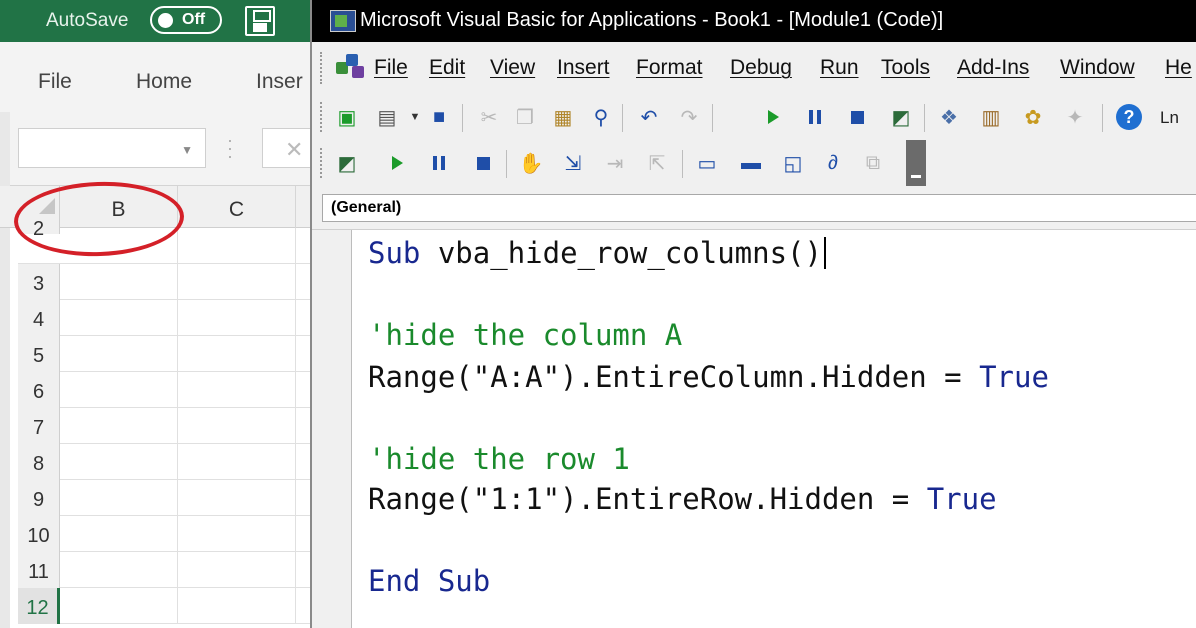  What do you see at coordinates (1033, 117) in the screenshot?
I see `object-browser-icon: ✿` at bounding box center [1033, 117].